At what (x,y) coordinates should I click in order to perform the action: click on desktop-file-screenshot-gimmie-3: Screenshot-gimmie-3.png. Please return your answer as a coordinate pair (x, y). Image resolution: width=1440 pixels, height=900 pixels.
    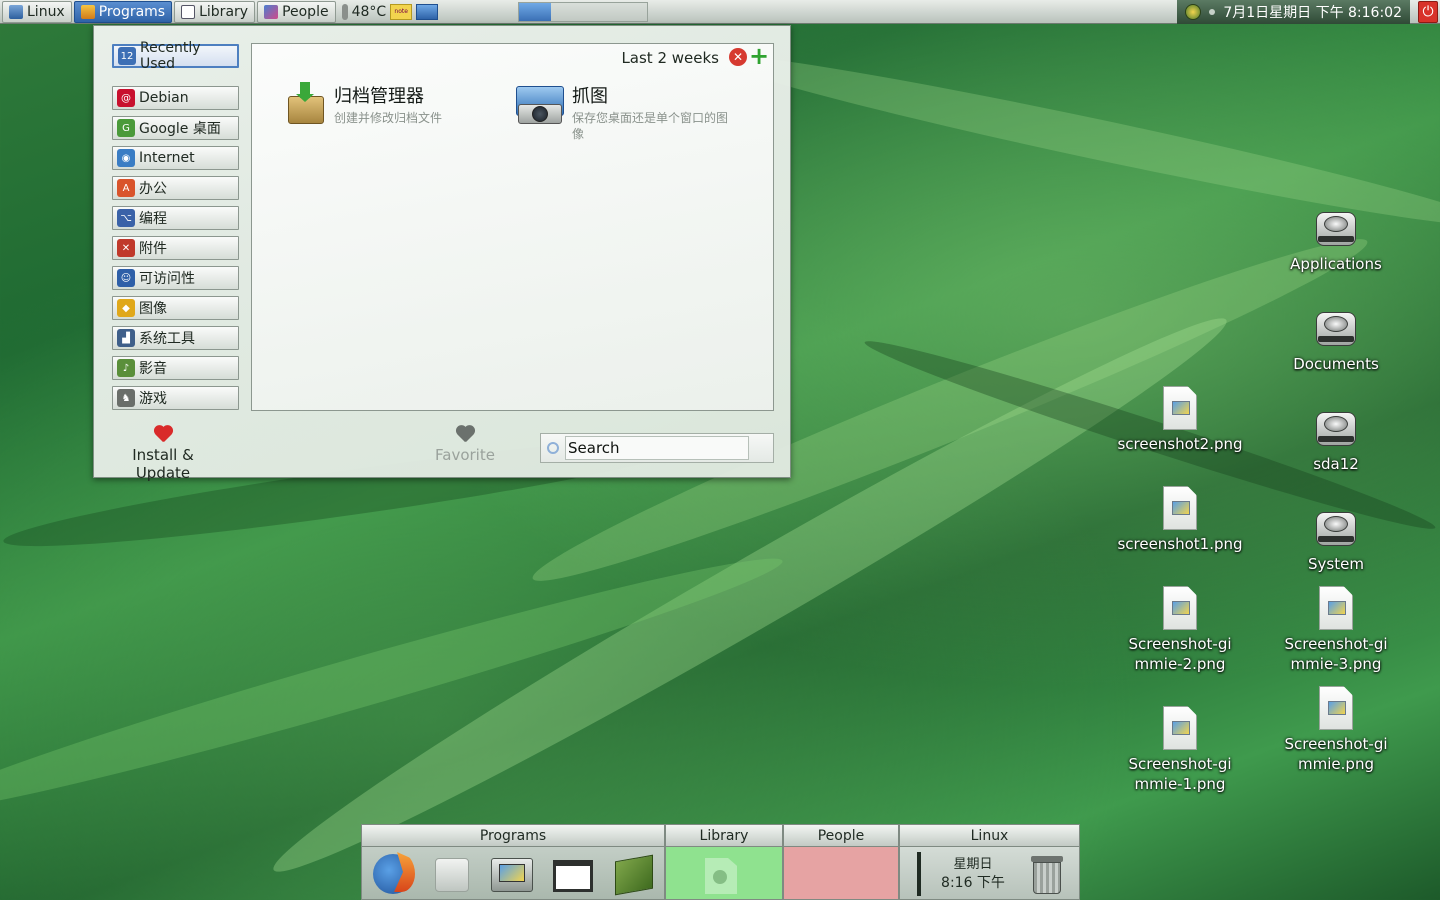
    Looking at the image, I should click on (1336, 630).